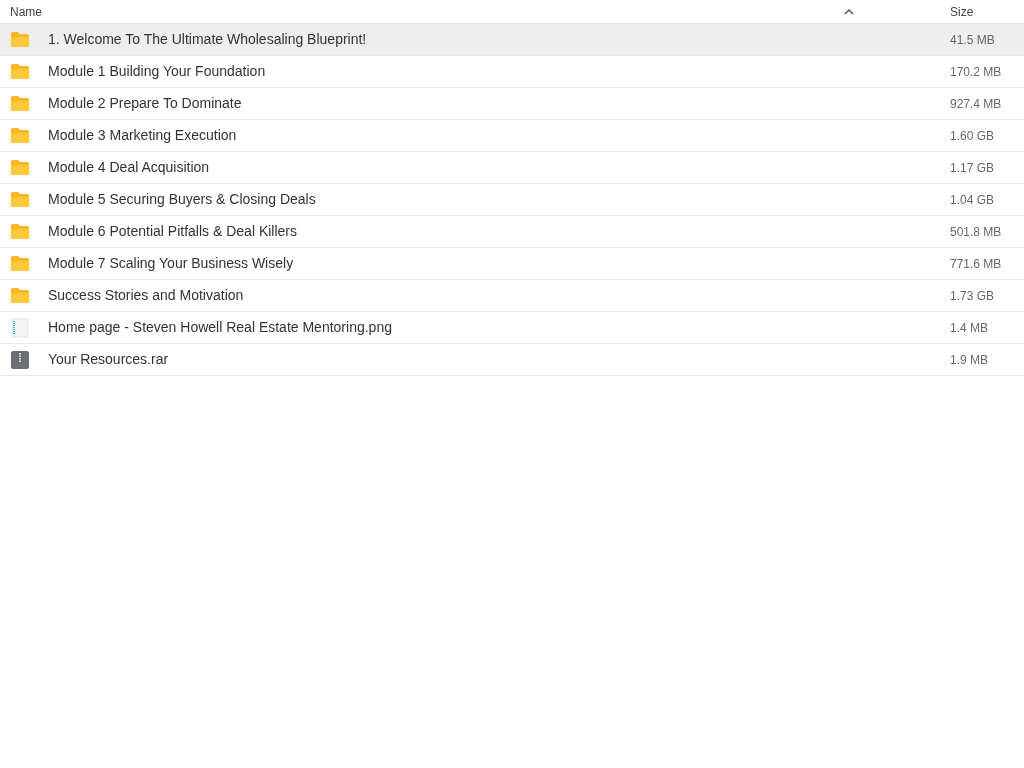 The height and width of the screenshot is (768, 1024). What do you see at coordinates (976, 104) in the screenshot?
I see `file-size: 927.4 MB` at bounding box center [976, 104].